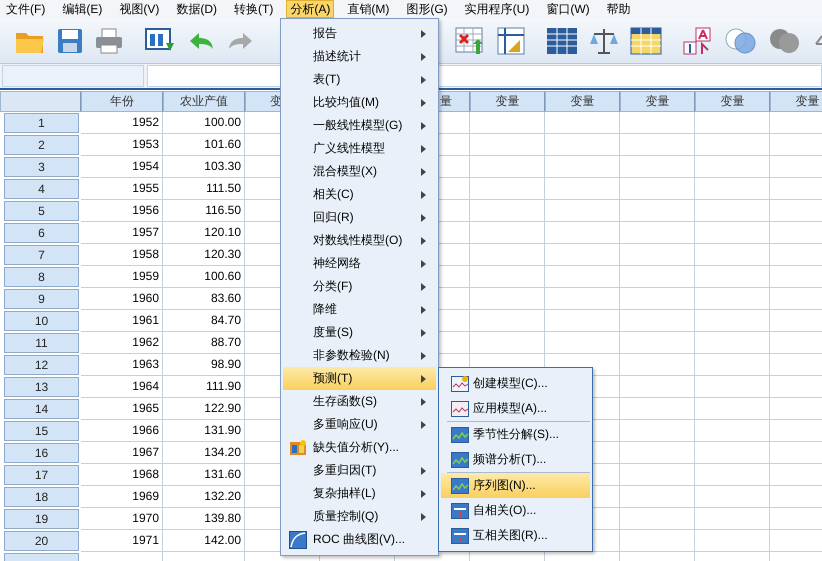  Describe the element at coordinates (122, 233) in the screenshot. I see `table-cell: 1957` at that location.